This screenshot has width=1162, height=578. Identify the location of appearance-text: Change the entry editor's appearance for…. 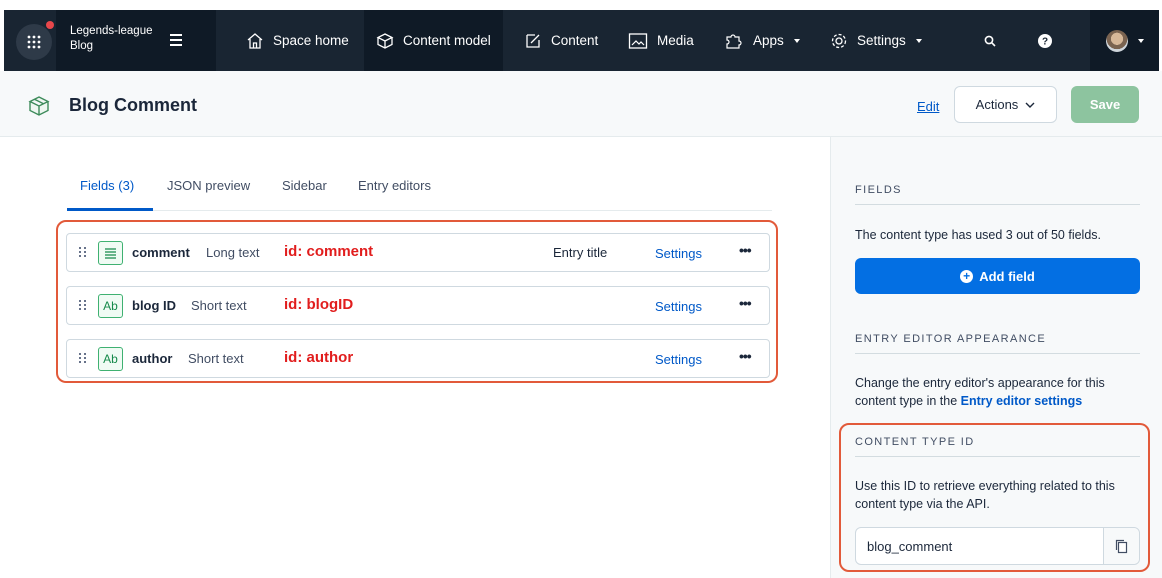
(1000, 392).